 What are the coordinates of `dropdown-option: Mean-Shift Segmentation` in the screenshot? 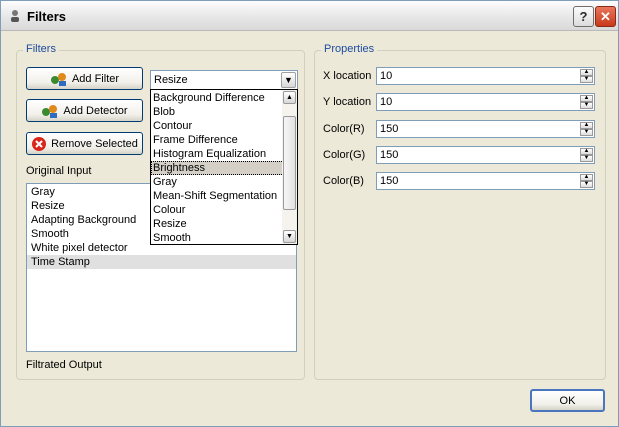 It's located at (217, 196).